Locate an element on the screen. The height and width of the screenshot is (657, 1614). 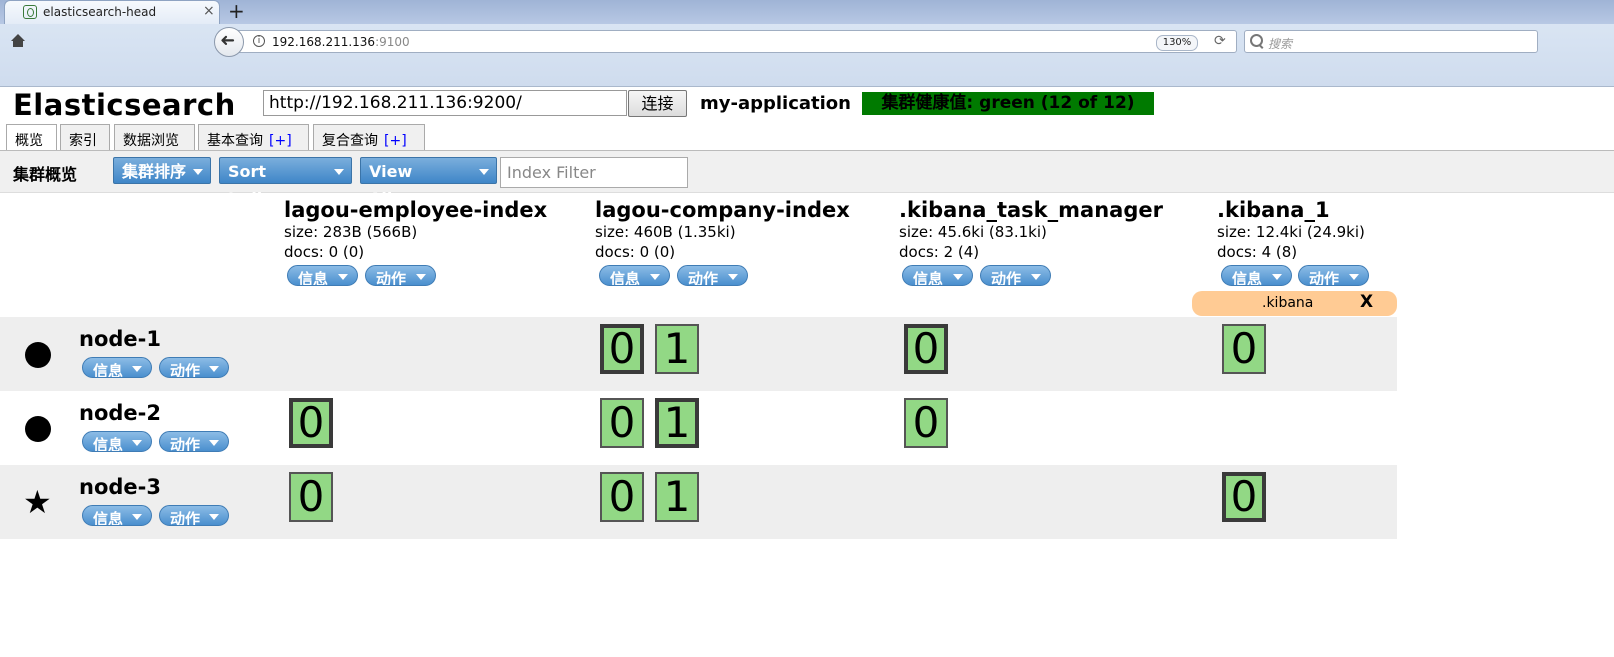
overview-title: 集群概览 is located at coordinates (45, 174).